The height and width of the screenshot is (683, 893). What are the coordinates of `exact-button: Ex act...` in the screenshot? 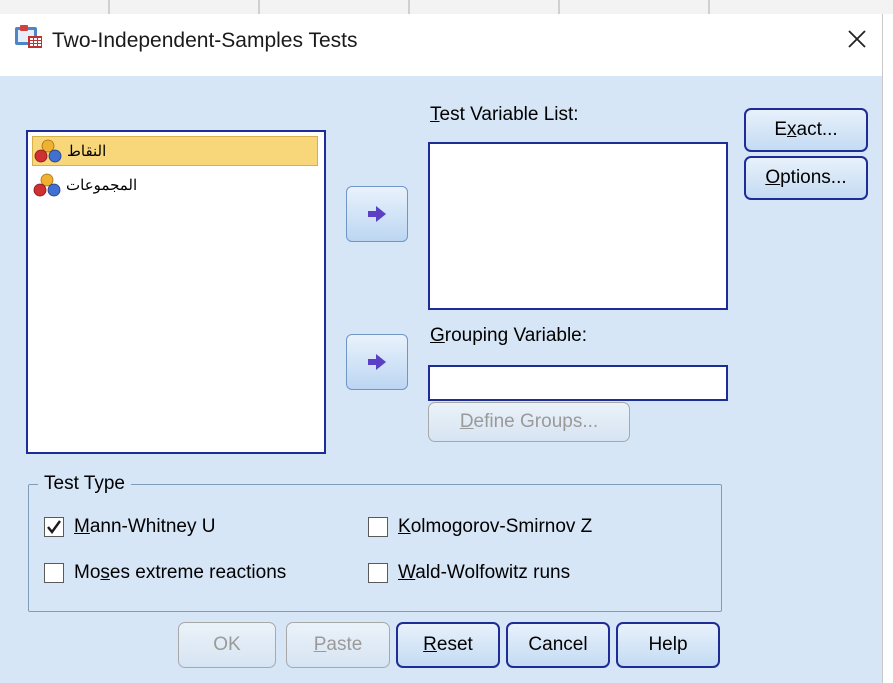 It's located at (806, 130).